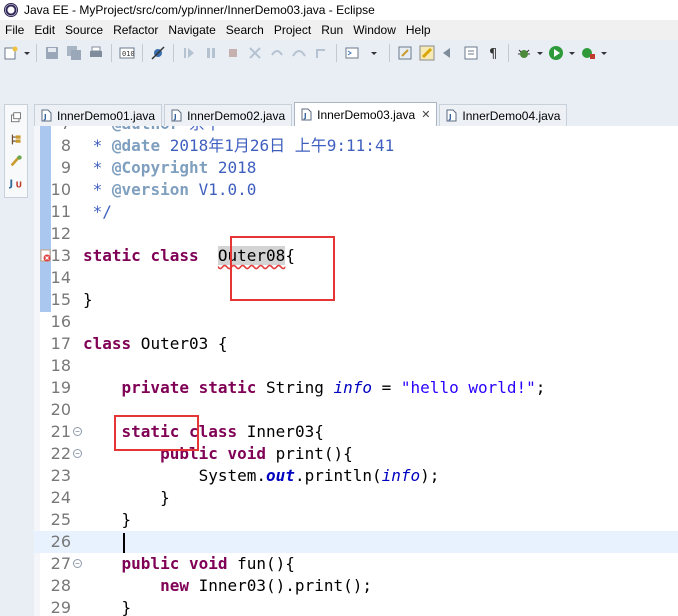 The height and width of the screenshot is (616, 678). What do you see at coordinates (332, 30) in the screenshot?
I see `menu-run: Run` at bounding box center [332, 30].